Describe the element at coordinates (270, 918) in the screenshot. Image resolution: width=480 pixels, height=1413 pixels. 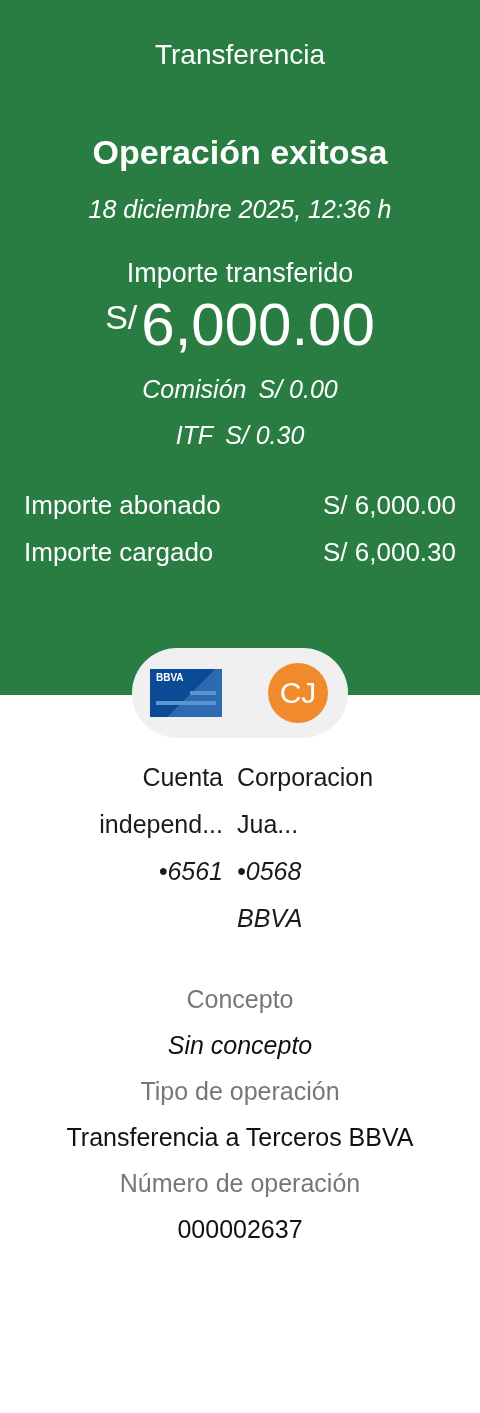
I see `bank-name: BBVA` at that location.